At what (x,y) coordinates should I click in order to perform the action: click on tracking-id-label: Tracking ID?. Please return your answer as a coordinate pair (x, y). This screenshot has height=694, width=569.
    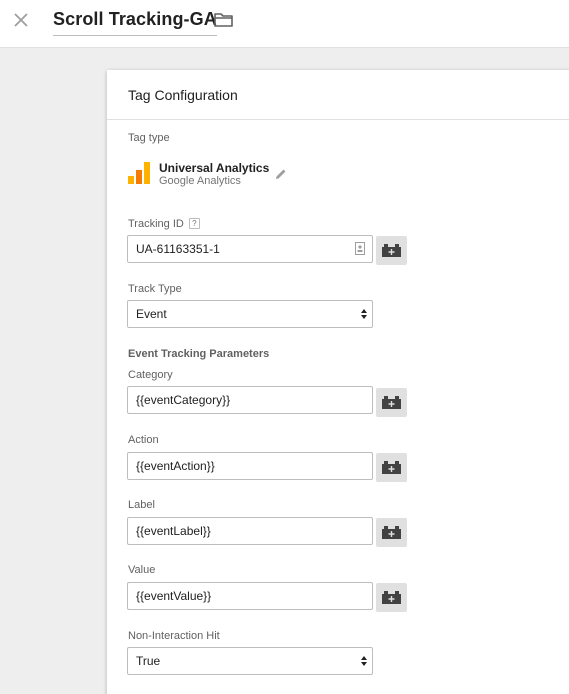
    Looking at the image, I should click on (164, 224).